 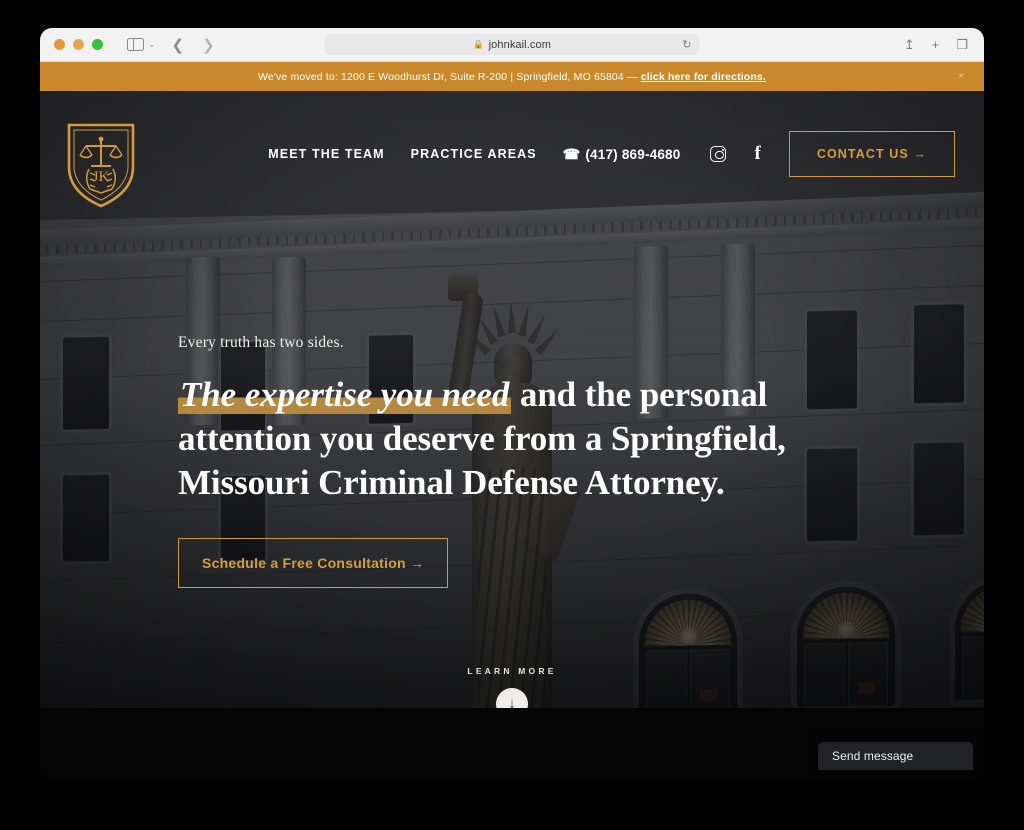 I want to click on facebook-link: f, so click(x=757, y=154).